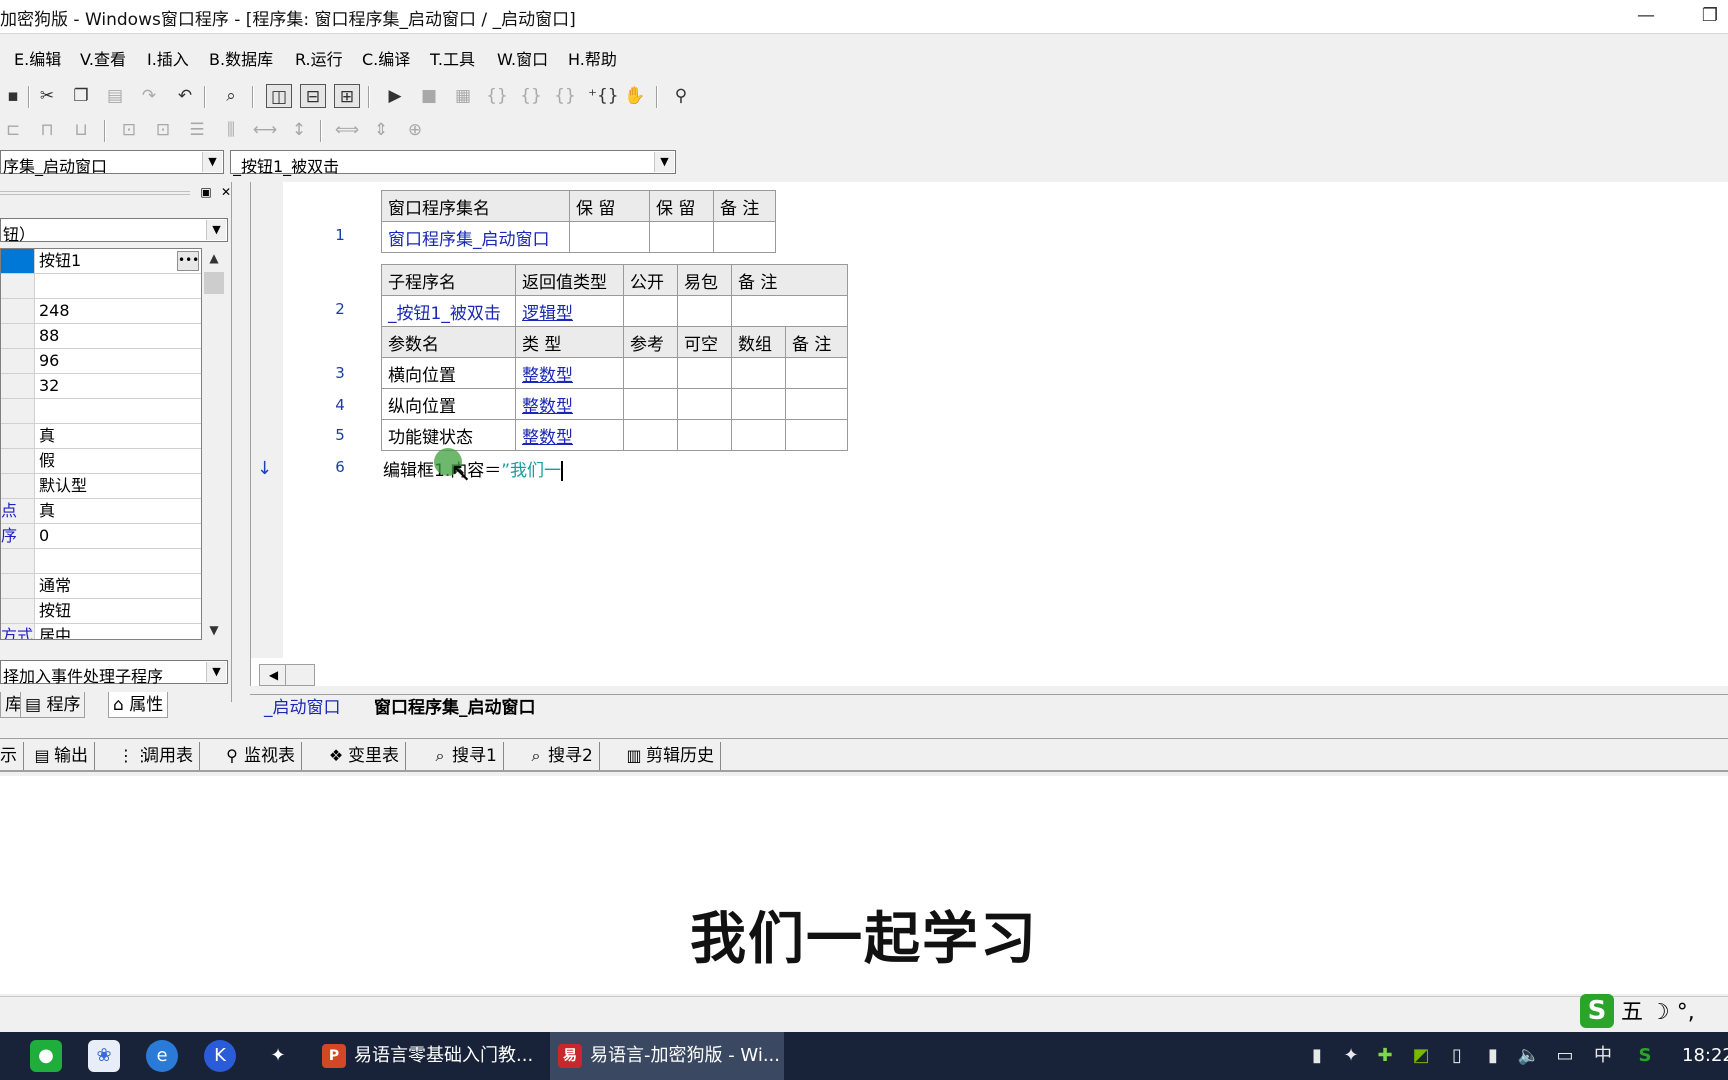 This screenshot has width=1728, height=1080. Describe the element at coordinates (12, 756) in the screenshot. I see `tab-hint: 示` at that location.